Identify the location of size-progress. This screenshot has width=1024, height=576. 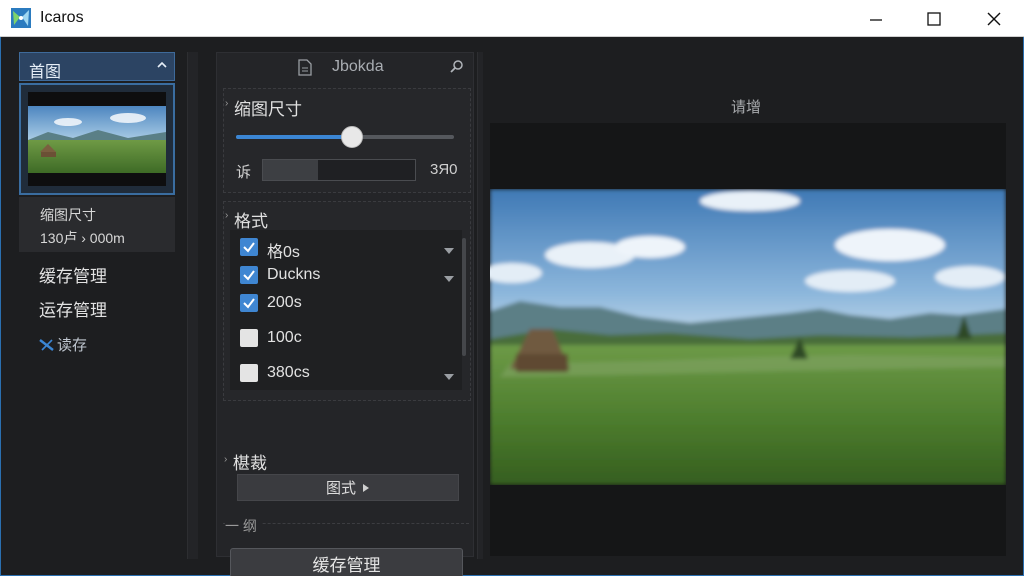
(339, 170).